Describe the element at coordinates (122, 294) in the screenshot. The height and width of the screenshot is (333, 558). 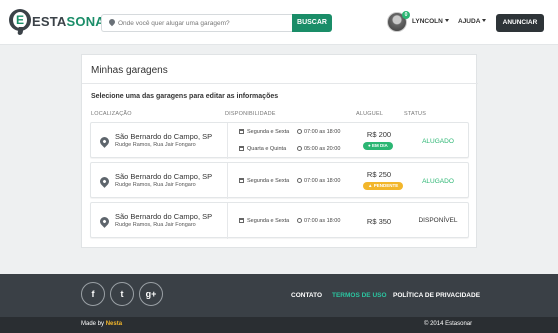
I see `twitter-icon: t` at that location.